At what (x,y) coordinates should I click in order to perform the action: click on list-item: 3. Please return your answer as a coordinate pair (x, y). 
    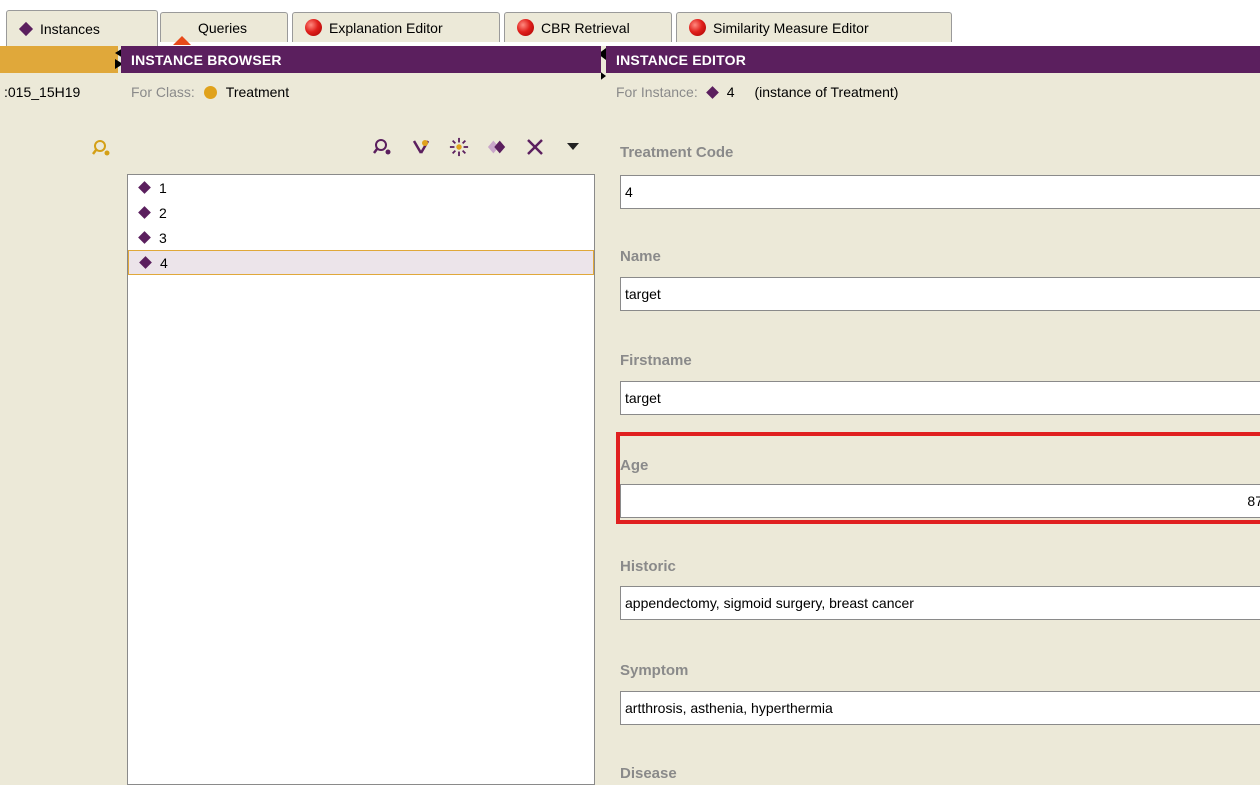
    Looking at the image, I should click on (361, 237).